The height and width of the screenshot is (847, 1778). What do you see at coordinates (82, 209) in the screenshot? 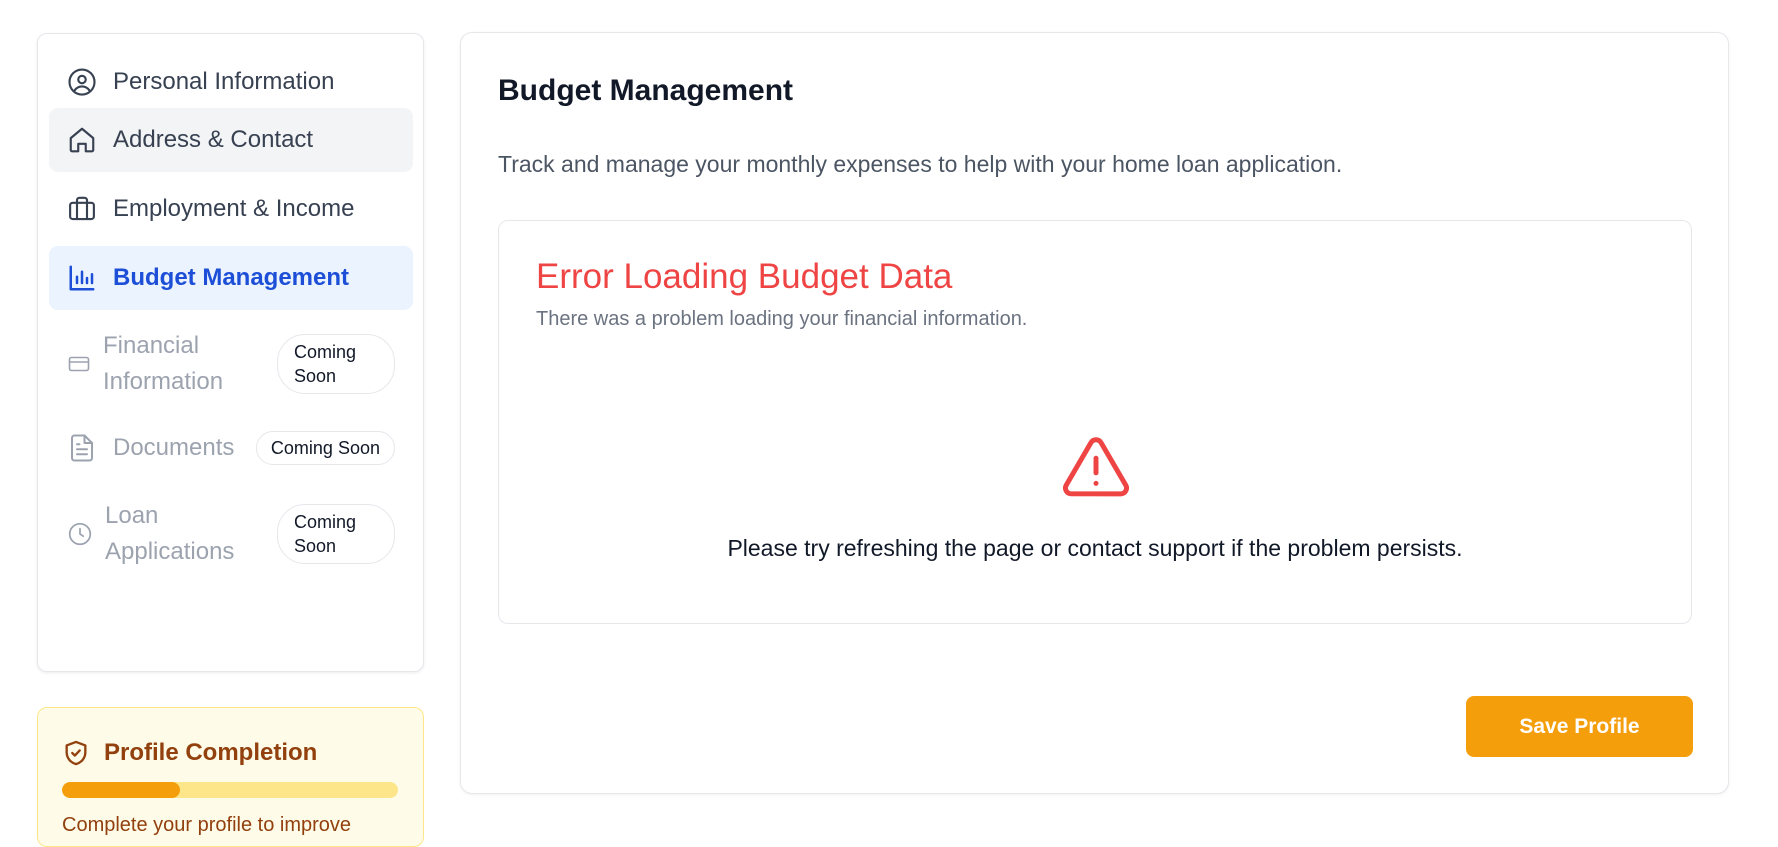
I see `briefcase-icon` at bounding box center [82, 209].